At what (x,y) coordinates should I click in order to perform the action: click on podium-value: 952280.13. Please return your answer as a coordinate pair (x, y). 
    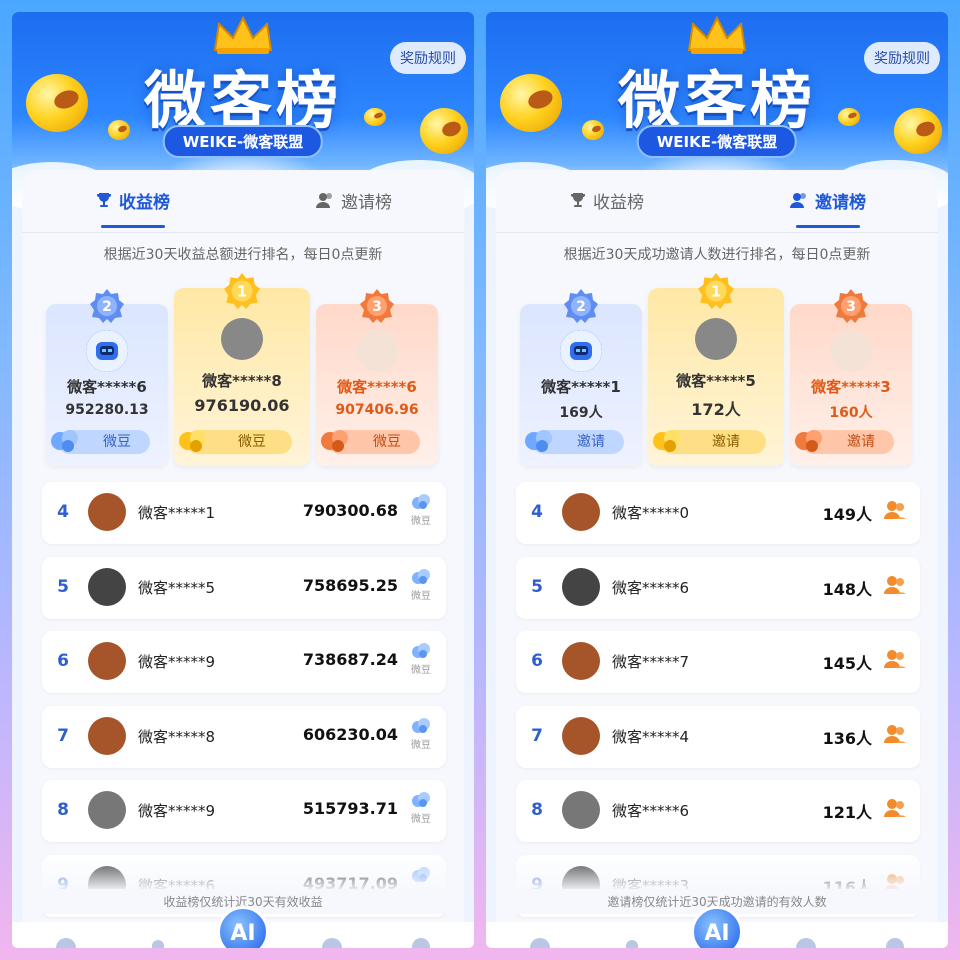
    Looking at the image, I should click on (107, 410).